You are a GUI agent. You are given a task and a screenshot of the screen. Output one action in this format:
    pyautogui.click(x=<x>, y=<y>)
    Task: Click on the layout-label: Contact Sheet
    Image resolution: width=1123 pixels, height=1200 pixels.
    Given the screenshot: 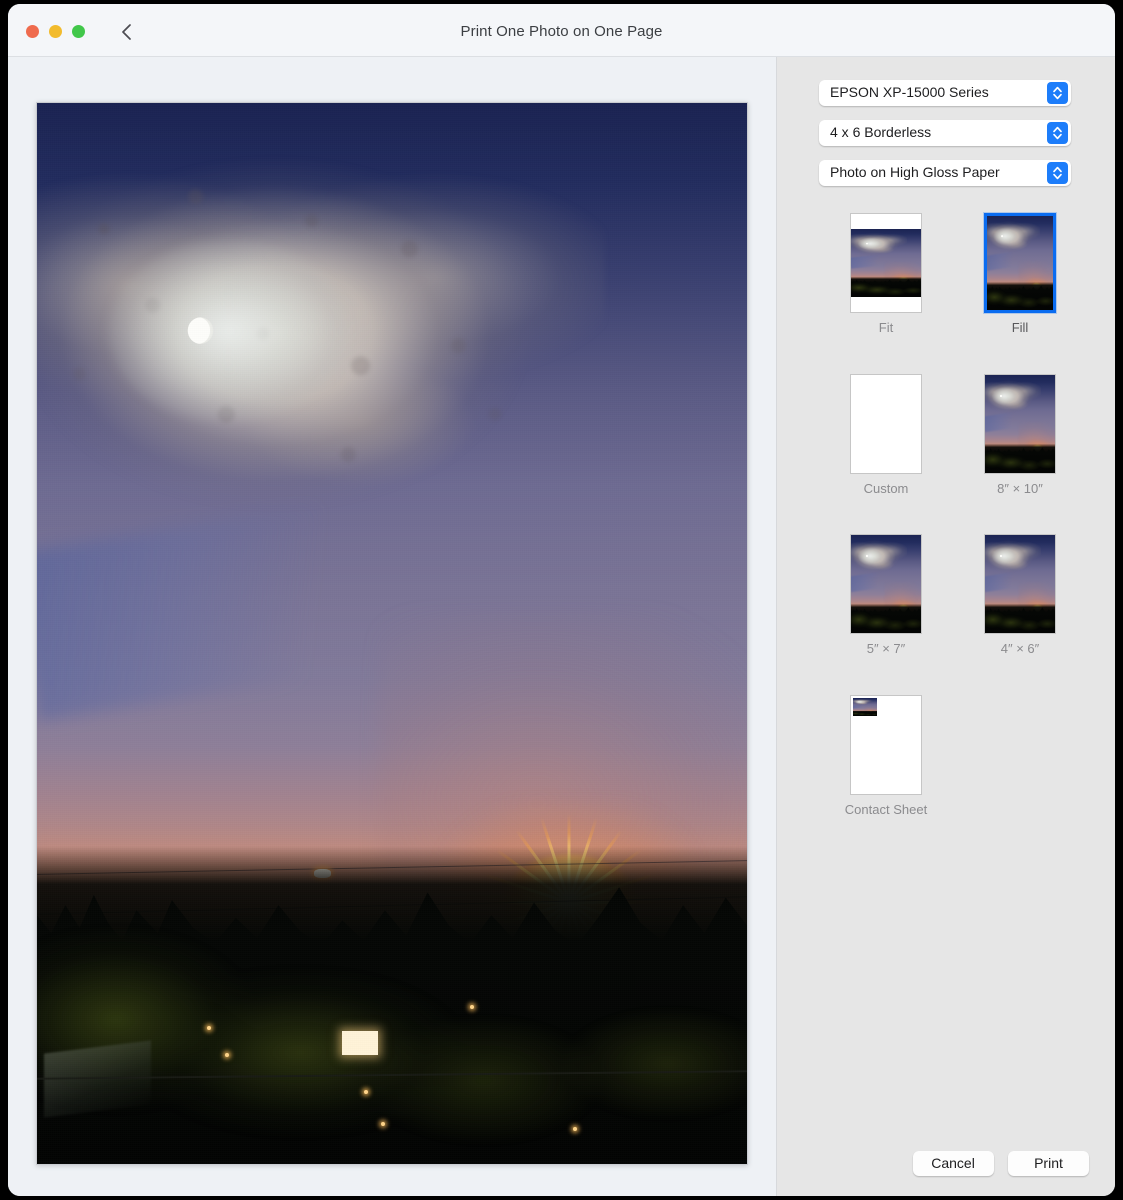 What is the action you would take?
    pyautogui.click(x=886, y=809)
    